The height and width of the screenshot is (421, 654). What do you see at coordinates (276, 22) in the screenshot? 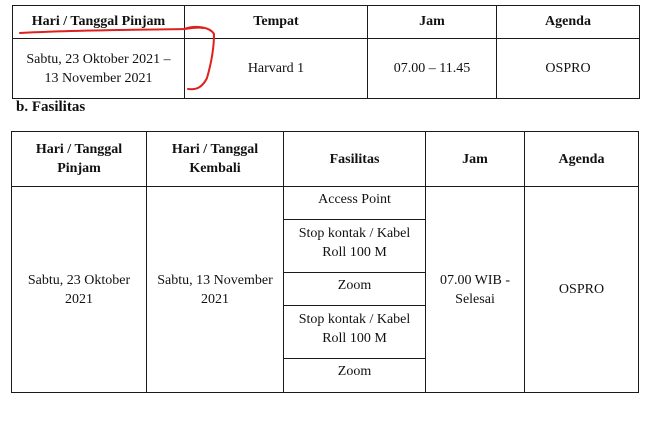
I see `header-place: Tempat` at bounding box center [276, 22].